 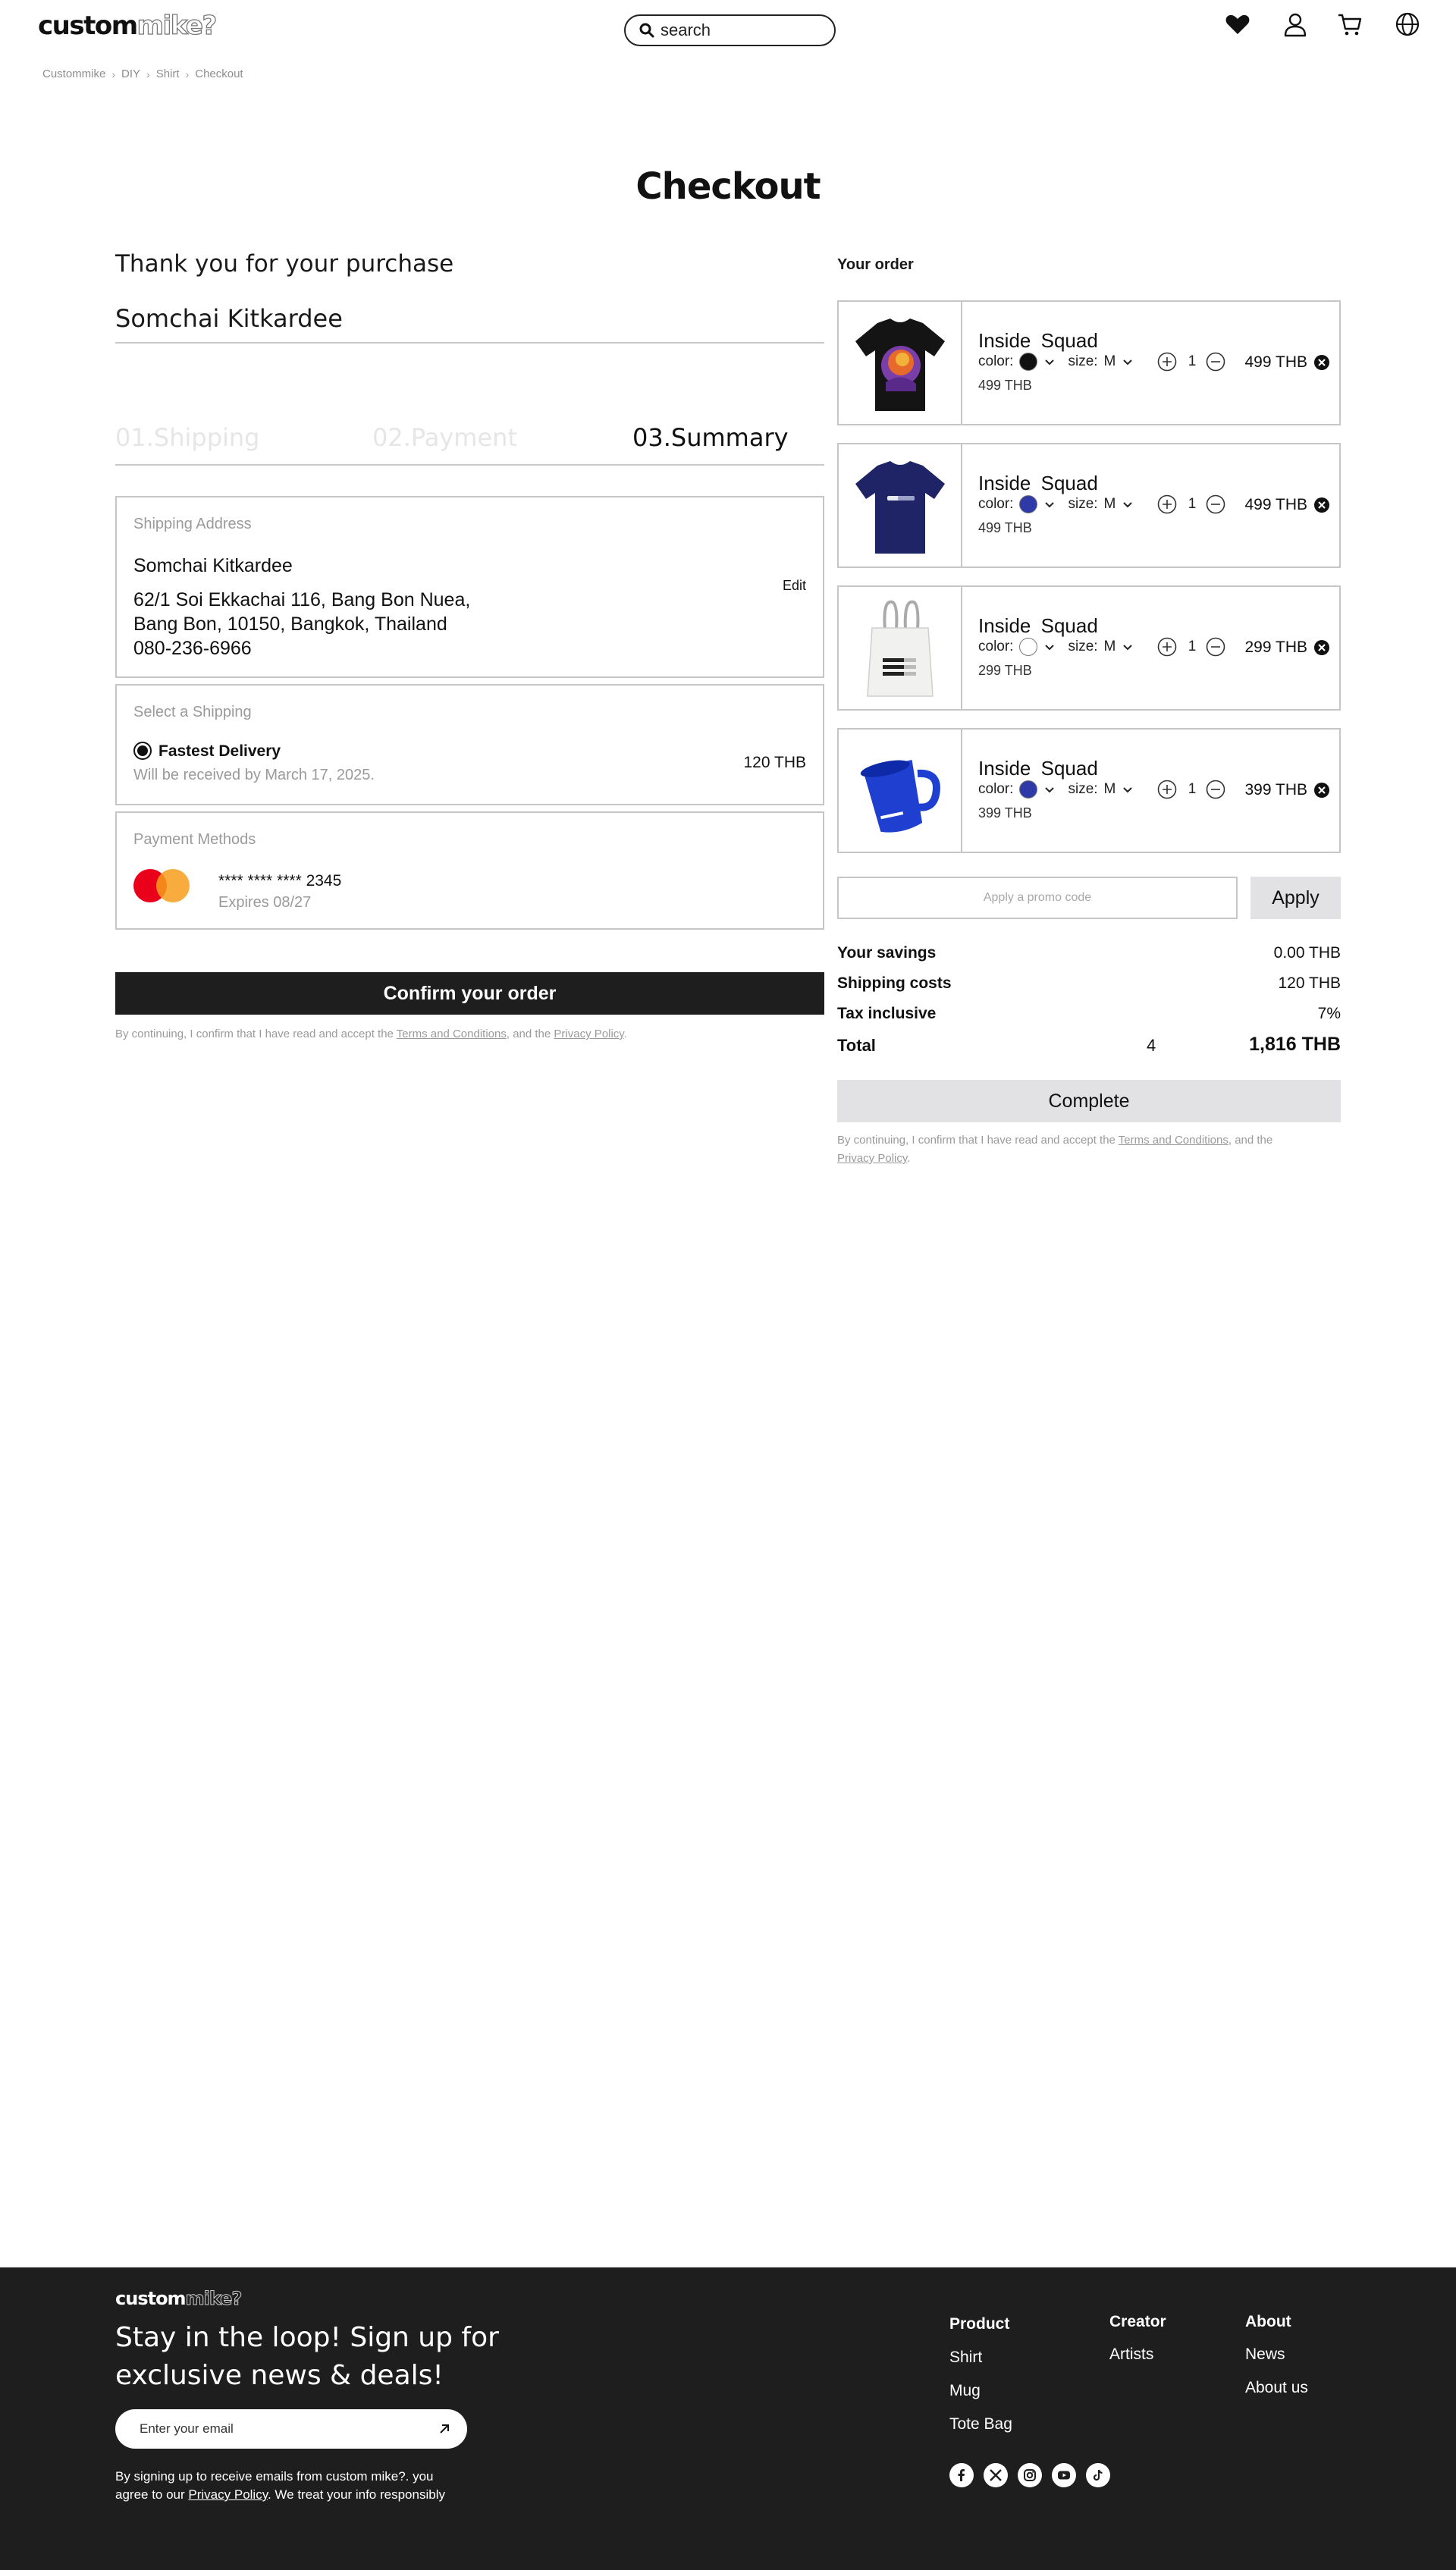 What do you see at coordinates (1407, 24) in the screenshot?
I see `globe-icon` at bounding box center [1407, 24].